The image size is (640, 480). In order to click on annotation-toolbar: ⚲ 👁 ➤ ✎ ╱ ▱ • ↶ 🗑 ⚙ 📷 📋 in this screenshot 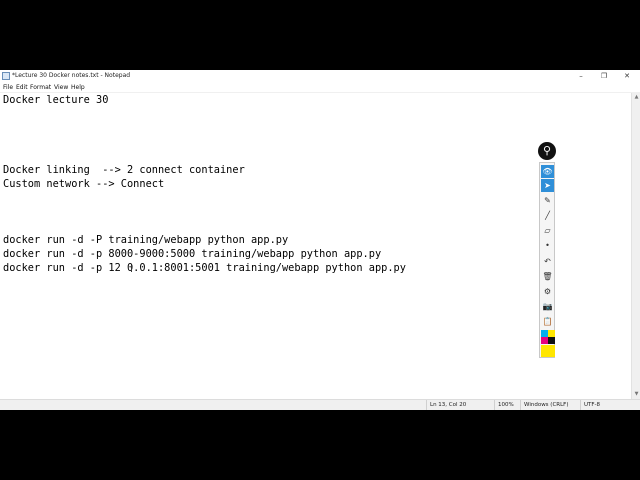, I will do `click(547, 251)`.